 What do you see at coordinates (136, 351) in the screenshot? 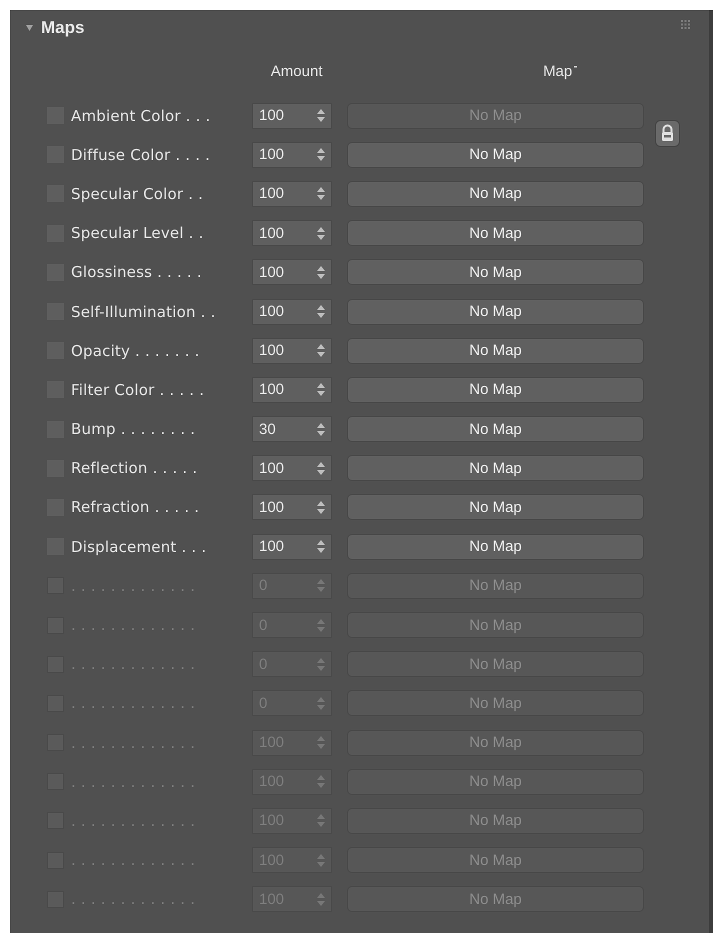
I see `map-label: Opacity . . . . . . .` at bounding box center [136, 351].